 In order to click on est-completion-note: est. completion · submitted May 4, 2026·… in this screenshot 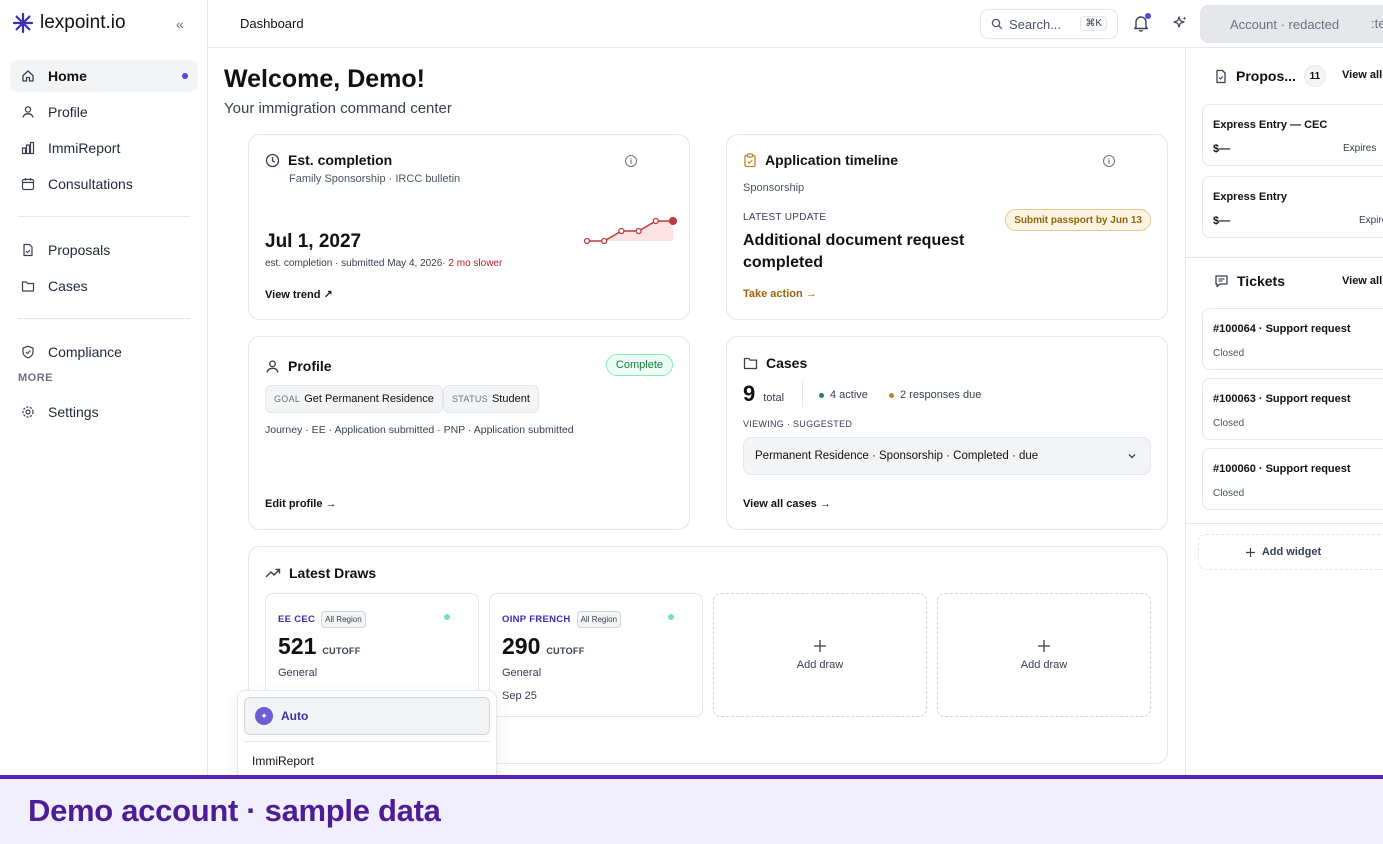, I will do `click(383, 263)`.